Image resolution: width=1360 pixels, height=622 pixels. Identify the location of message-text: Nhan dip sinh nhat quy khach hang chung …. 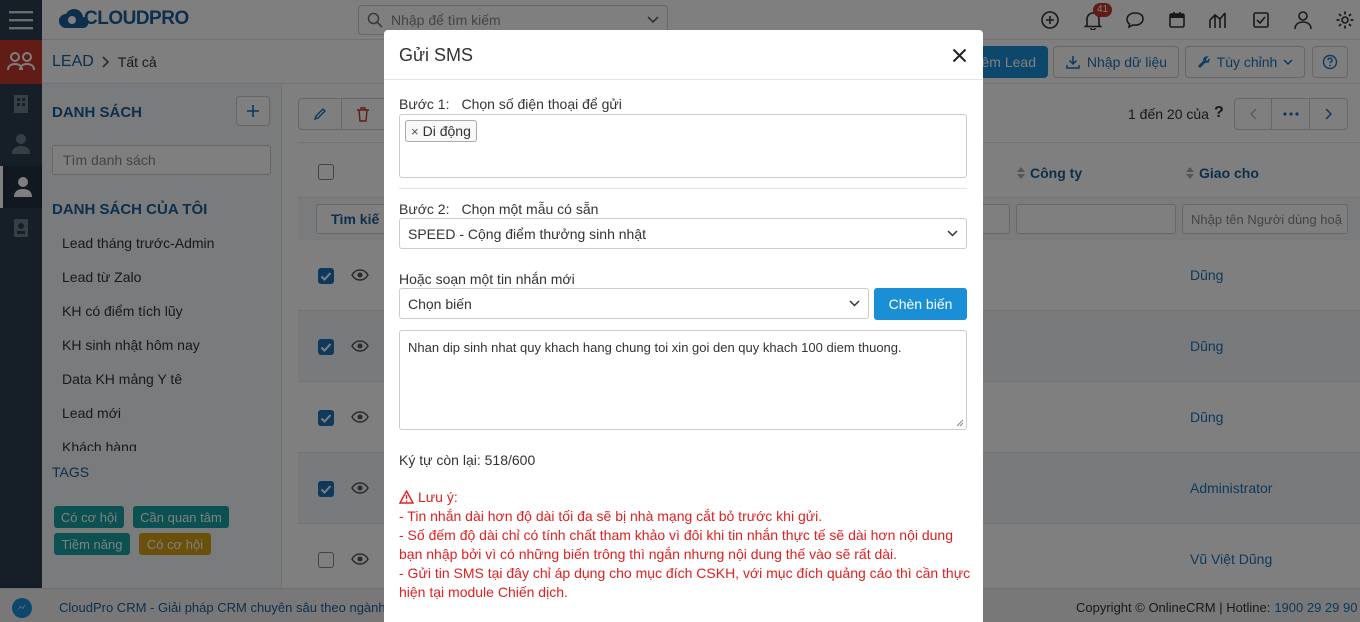
(655, 347).